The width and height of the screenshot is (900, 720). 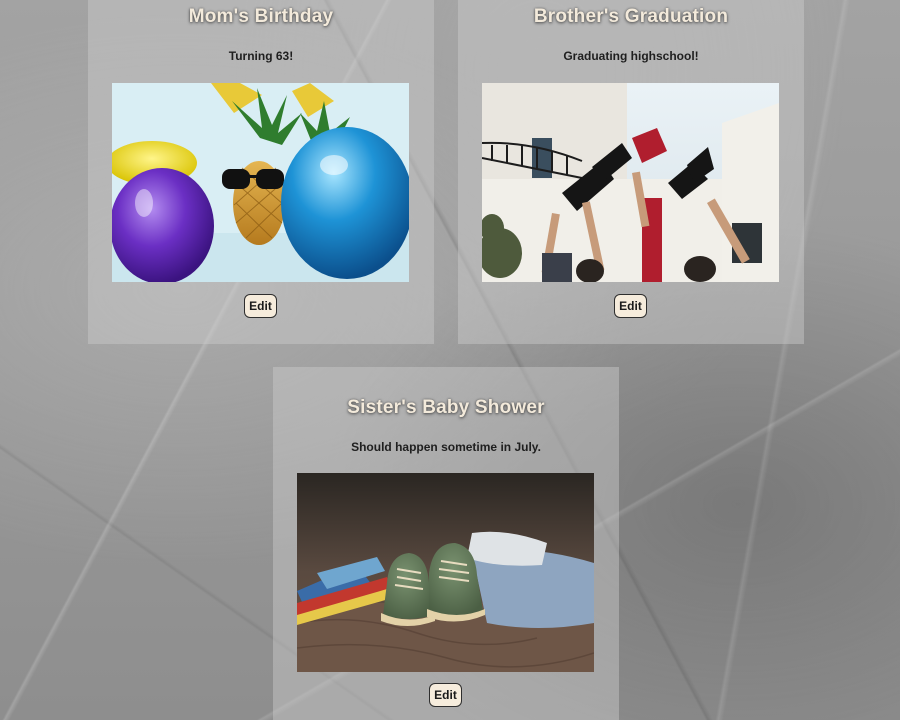 I want to click on party-pineapple-balloons-photo, so click(x=260, y=182).